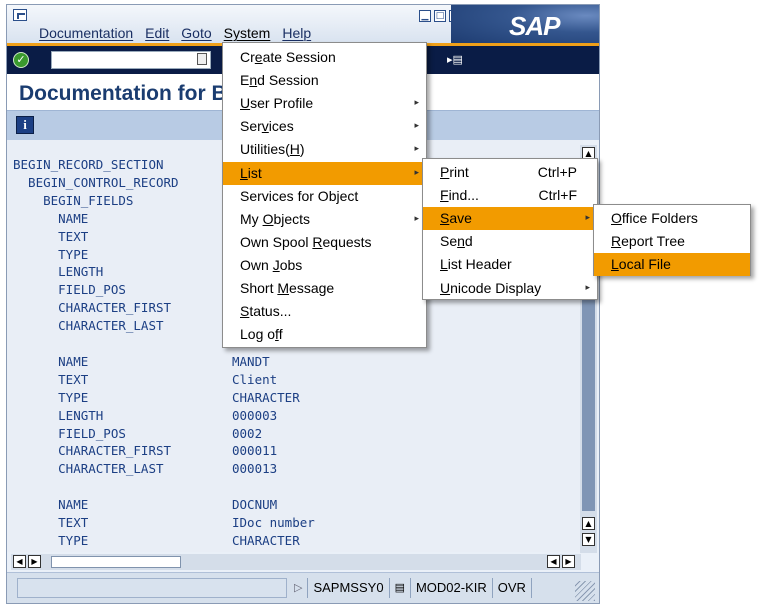 Image resolution: width=759 pixels, height=608 pixels. Describe the element at coordinates (202, 59) in the screenshot. I see `command-field-dropdown-icon` at that location.